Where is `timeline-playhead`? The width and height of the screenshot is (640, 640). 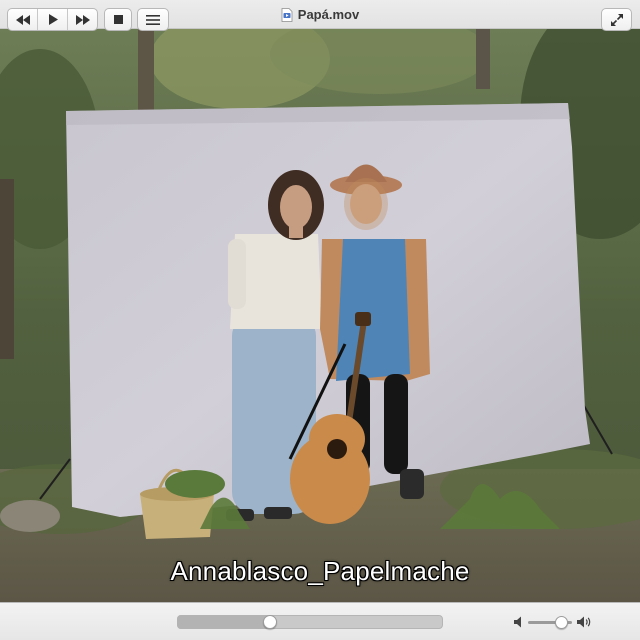 timeline-playhead is located at coordinates (270, 622).